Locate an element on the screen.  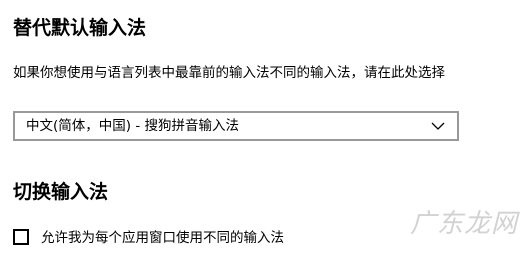
switch-ime-heading: 切换输入法 is located at coordinates (61, 192).